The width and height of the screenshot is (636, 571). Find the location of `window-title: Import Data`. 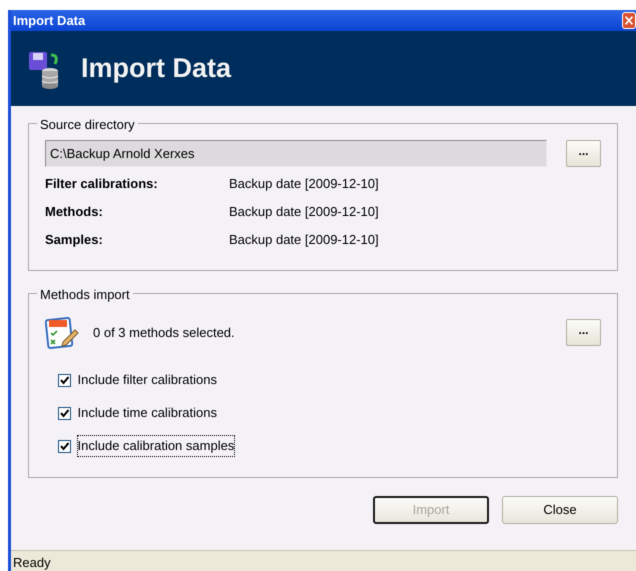

window-title: Import Data is located at coordinates (49, 21).